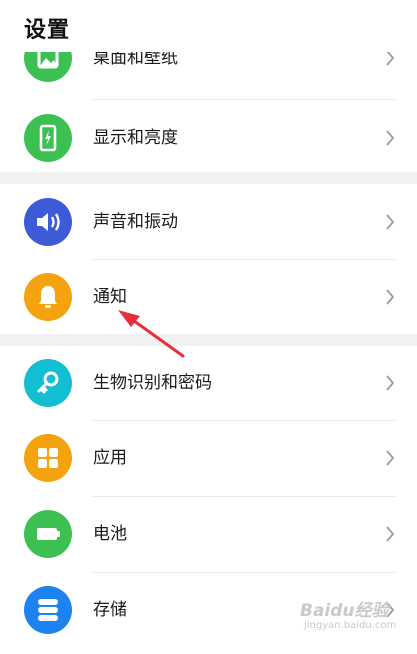 The image size is (417, 654). What do you see at coordinates (208, 458) in the screenshot?
I see `settings-item-apps: 应用` at bounding box center [208, 458].